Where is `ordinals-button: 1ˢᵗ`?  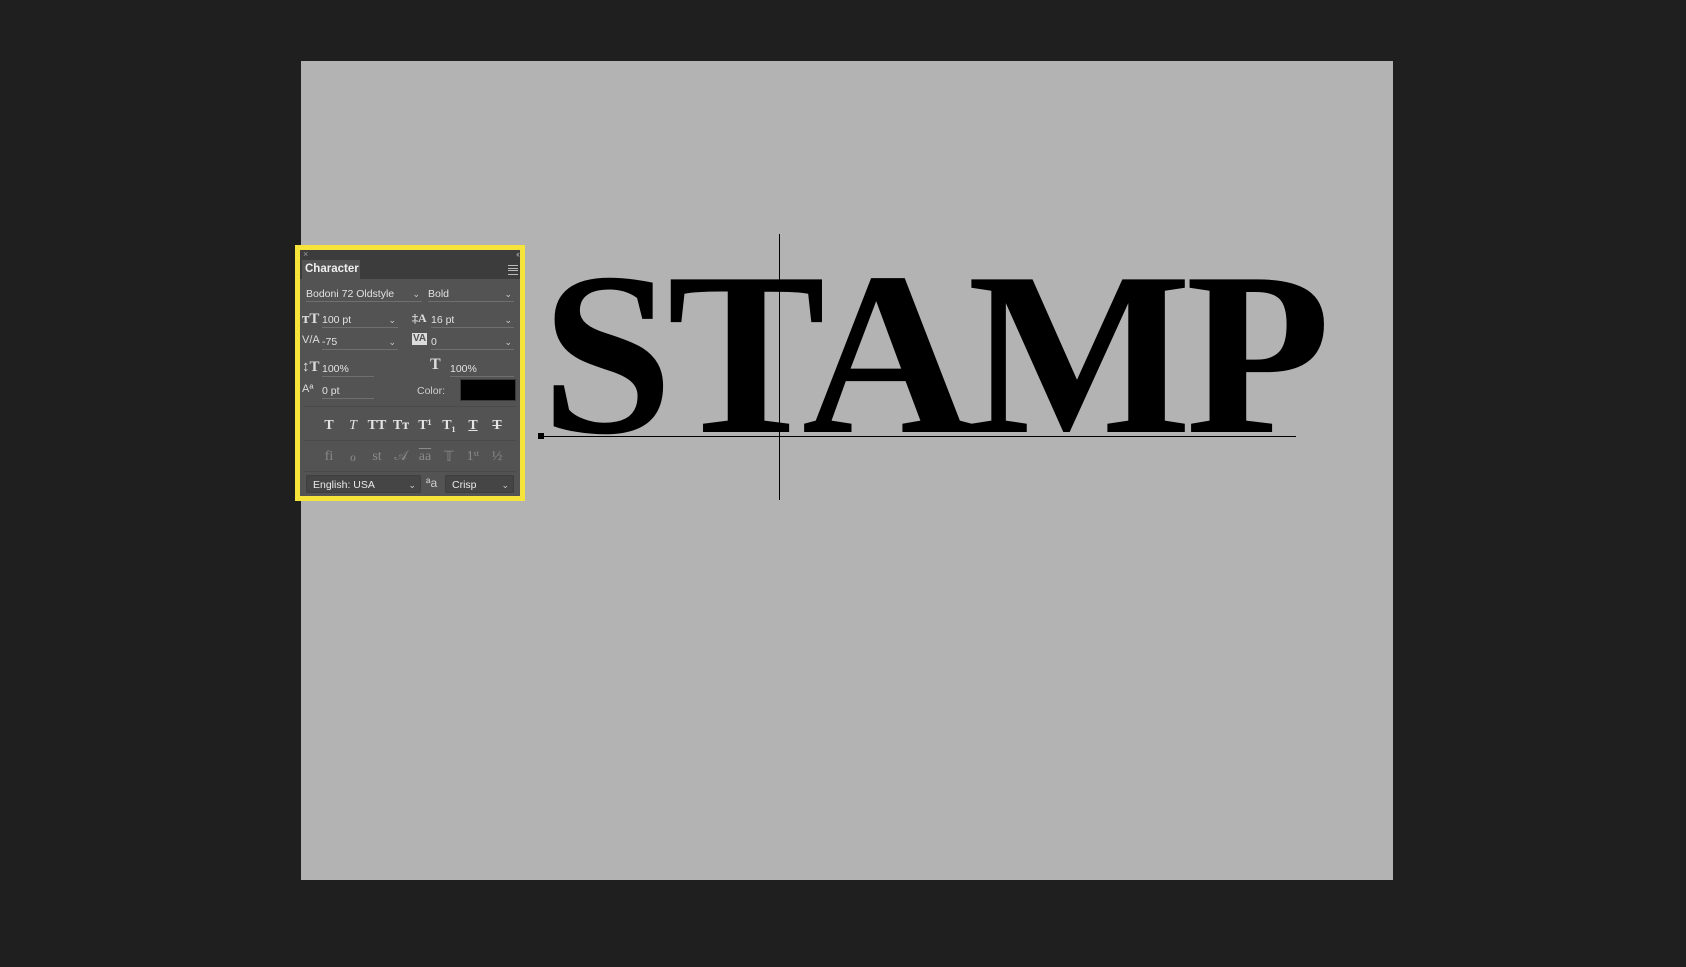 ordinals-button: 1ˢᵗ is located at coordinates (473, 457).